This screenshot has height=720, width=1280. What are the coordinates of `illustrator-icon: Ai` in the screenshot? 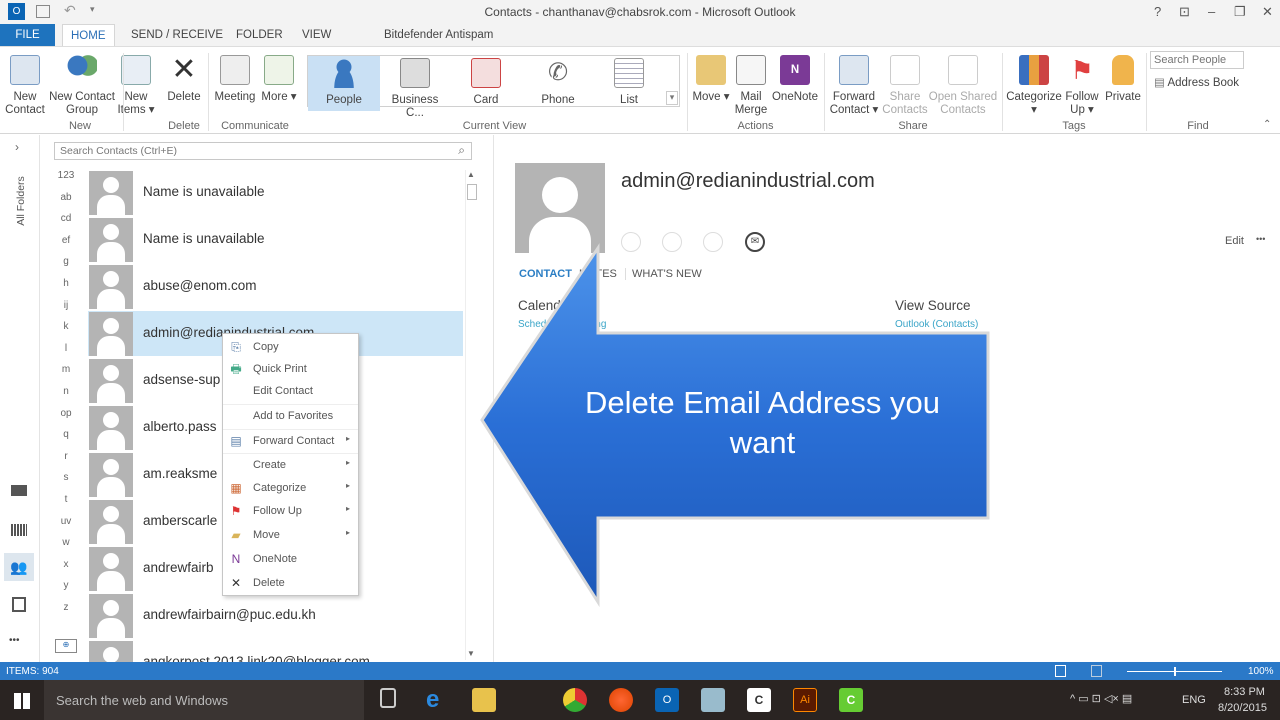 It's located at (805, 700).